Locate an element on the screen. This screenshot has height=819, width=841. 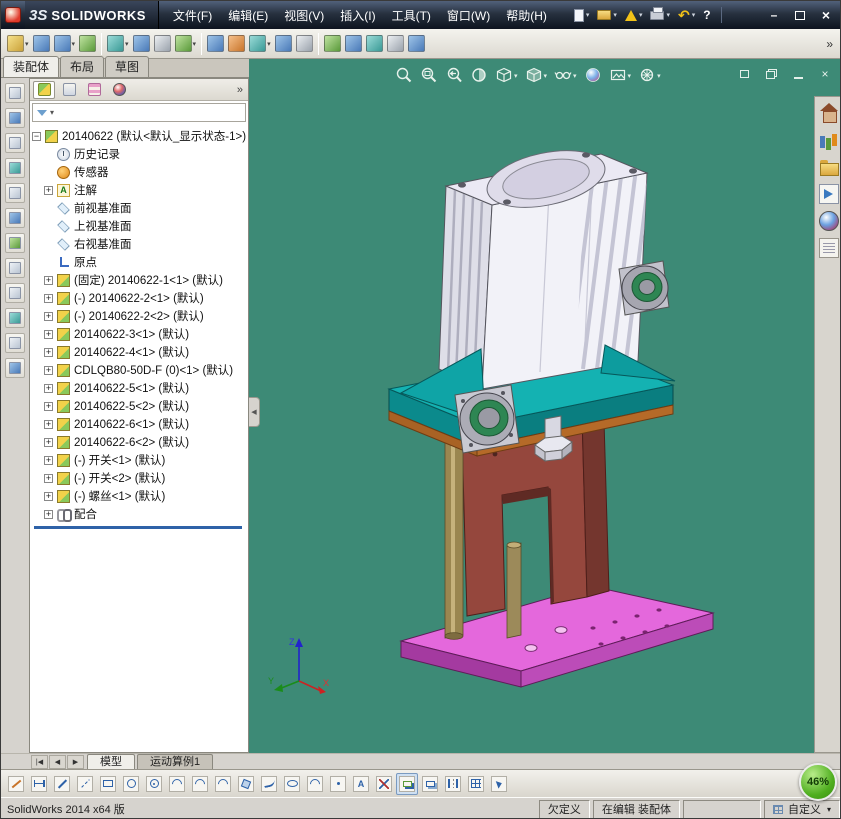
reference-geometry-button is located at coordinates (215, 44).